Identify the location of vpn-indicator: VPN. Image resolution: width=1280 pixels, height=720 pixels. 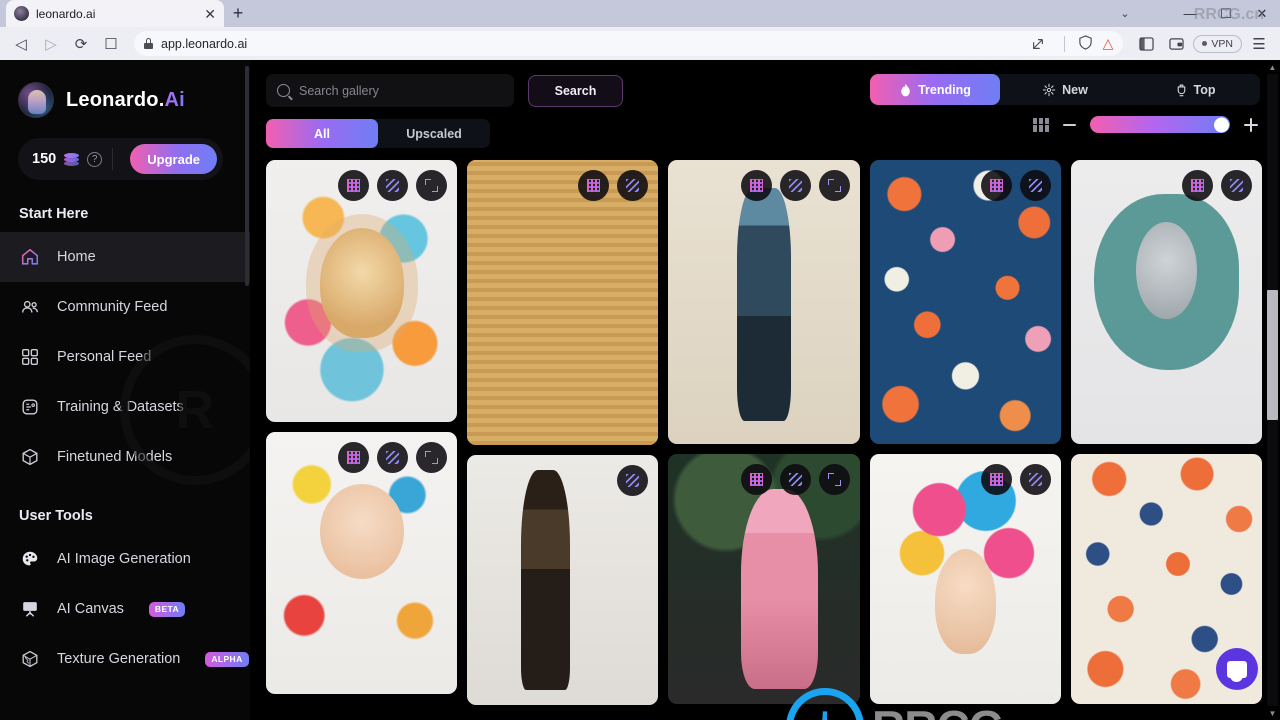
(1217, 43).